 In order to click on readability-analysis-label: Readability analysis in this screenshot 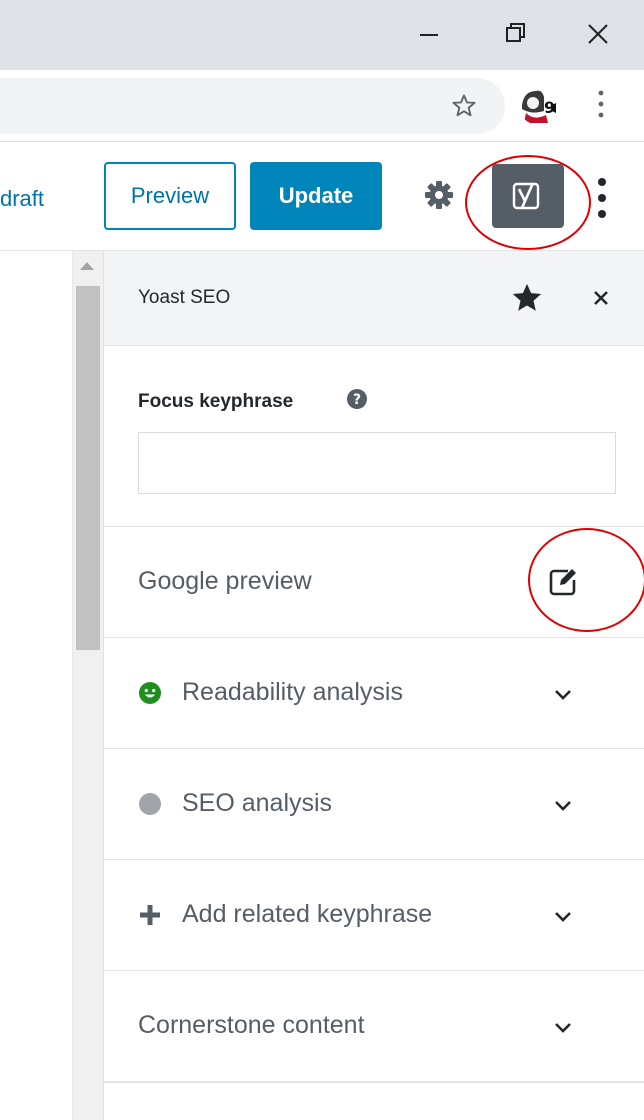, I will do `click(292, 692)`.